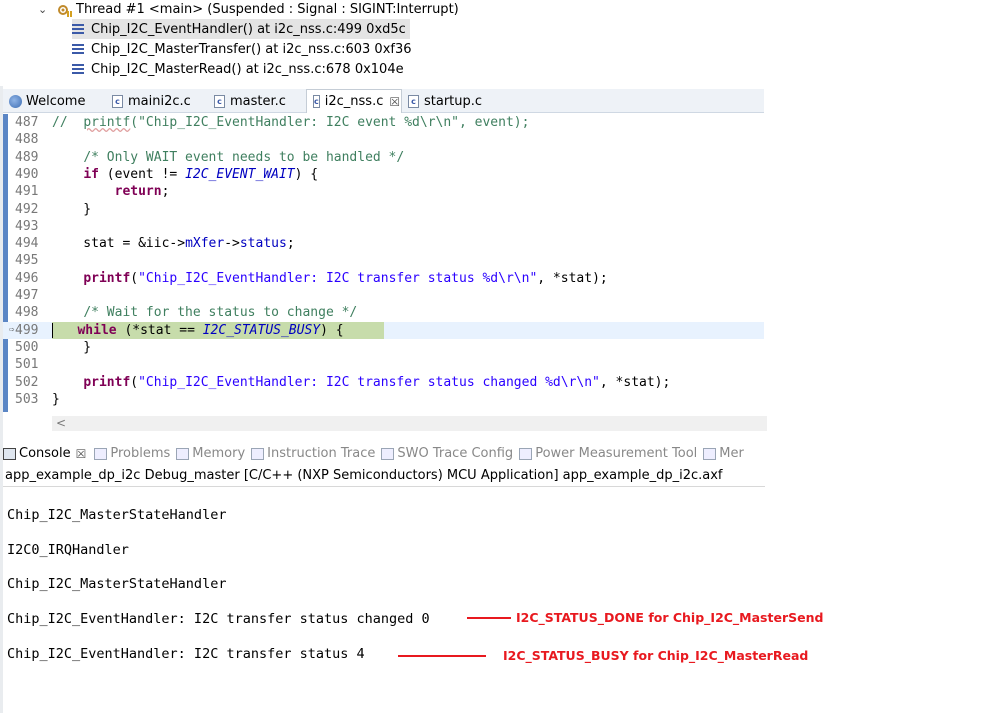  Describe the element at coordinates (383, 209) in the screenshot. I see `code-line: 492 }` at that location.